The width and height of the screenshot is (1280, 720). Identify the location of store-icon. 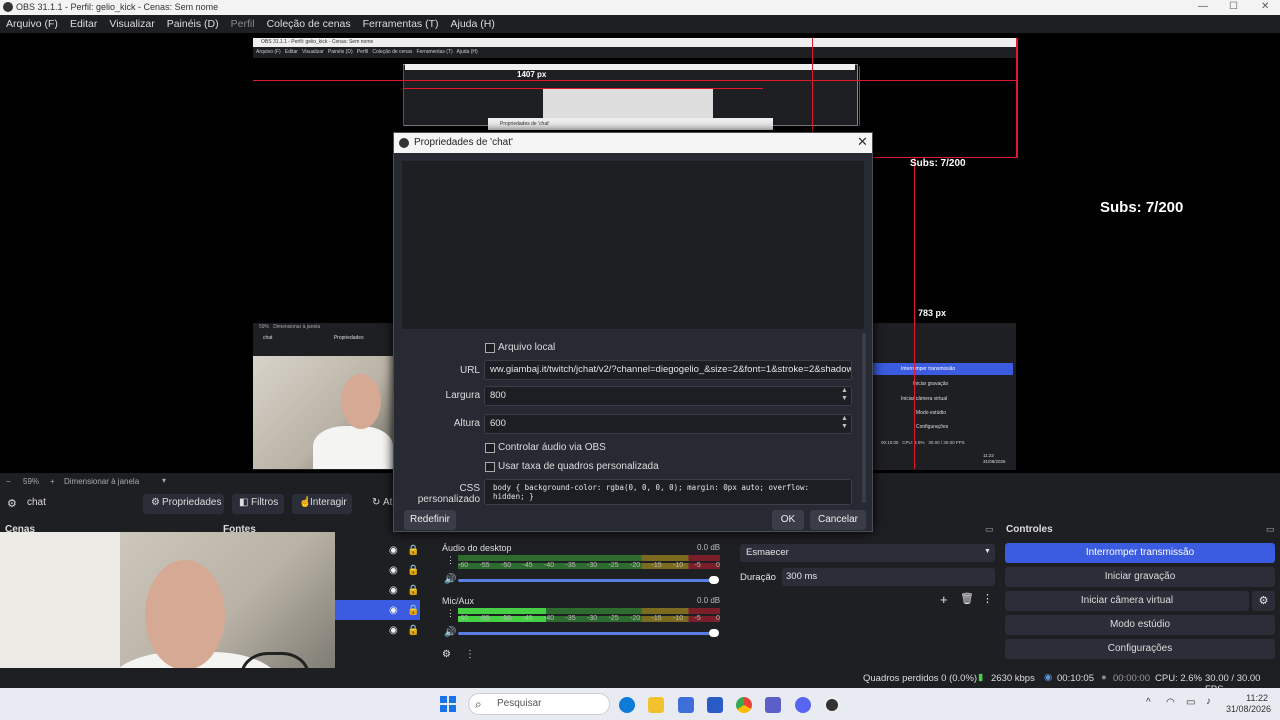
(686, 705).